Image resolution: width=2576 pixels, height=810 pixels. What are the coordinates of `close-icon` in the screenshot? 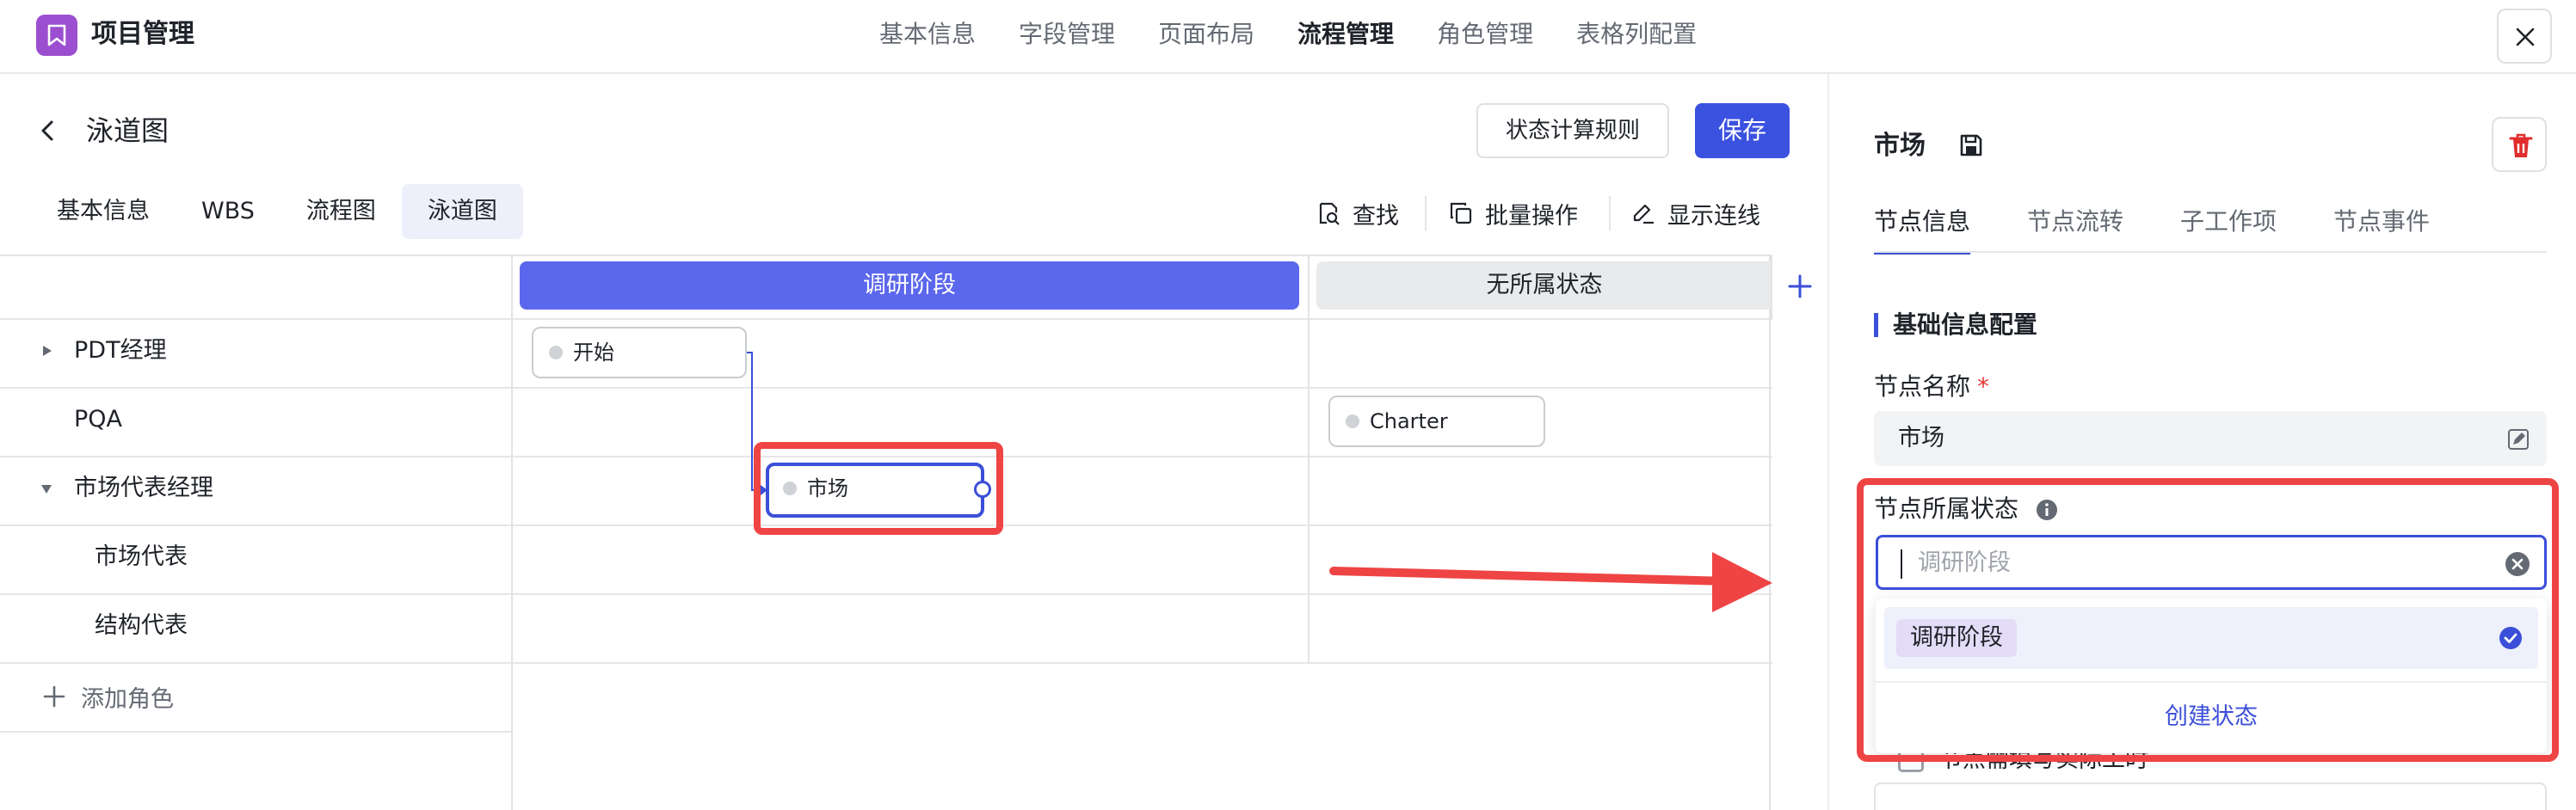 It's located at (2526, 37).